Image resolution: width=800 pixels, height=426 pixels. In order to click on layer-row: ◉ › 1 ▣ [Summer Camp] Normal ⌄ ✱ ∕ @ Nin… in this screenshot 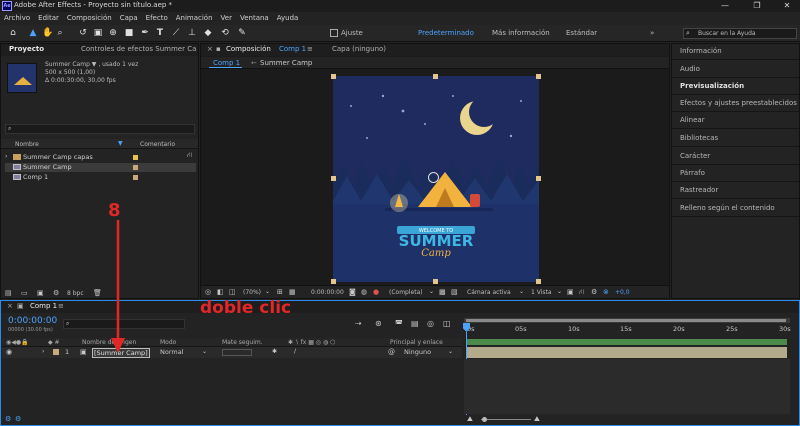, I will do `click(232, 352)`.